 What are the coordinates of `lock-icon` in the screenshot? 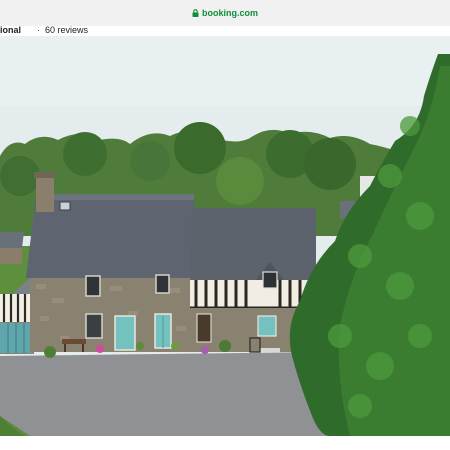 It's located at (195, 13).